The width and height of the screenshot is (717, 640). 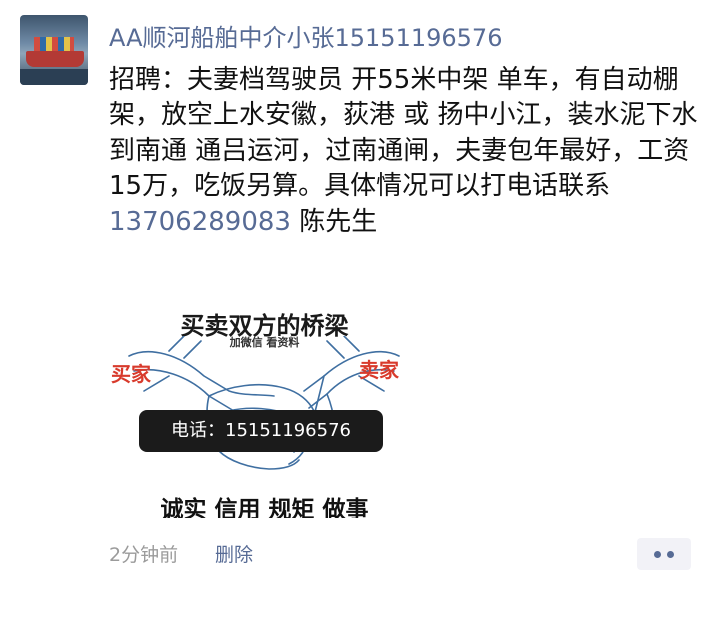 What do you see at coordinates (305, 35) in the screenshot?
I see `author-name: AA顺河船舶中介小张15151196576` at bounding box center [305, 35].